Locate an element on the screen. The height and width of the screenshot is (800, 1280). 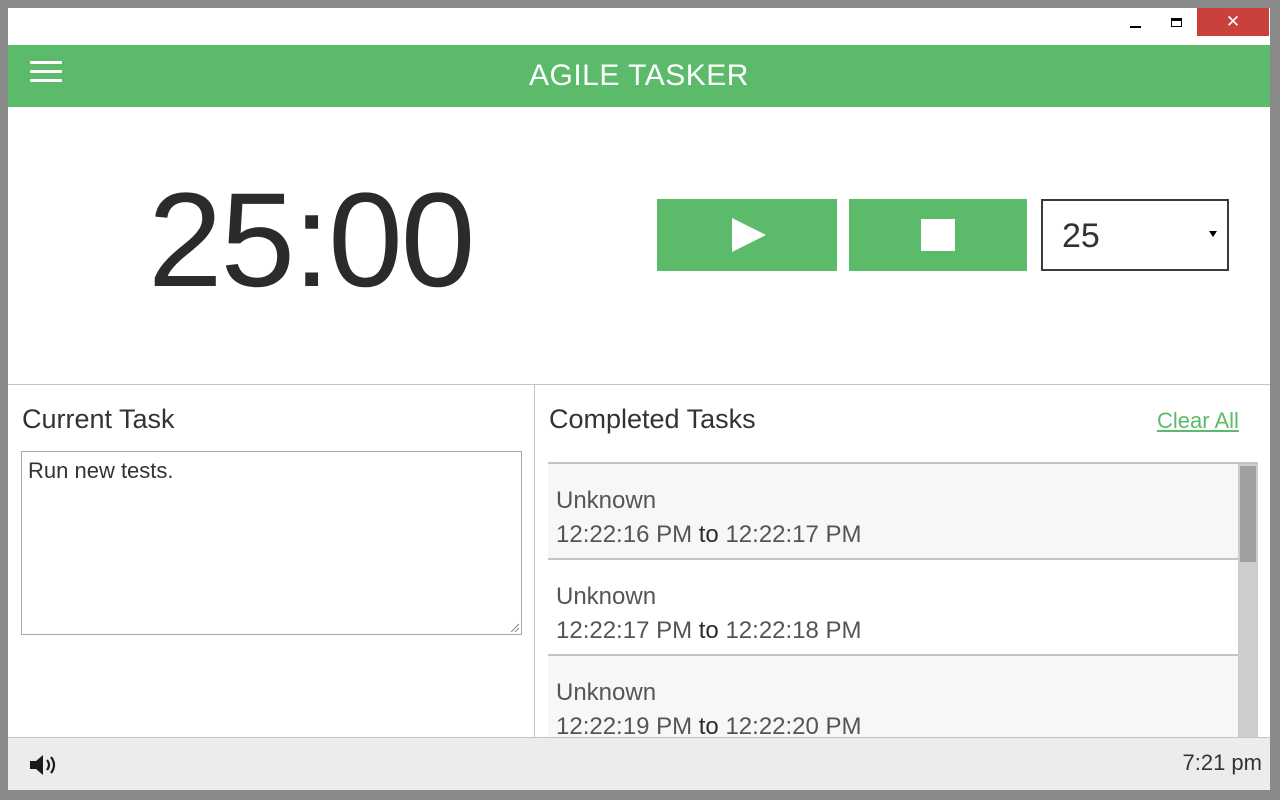
stop-icon is located at coordinates (938, 235).